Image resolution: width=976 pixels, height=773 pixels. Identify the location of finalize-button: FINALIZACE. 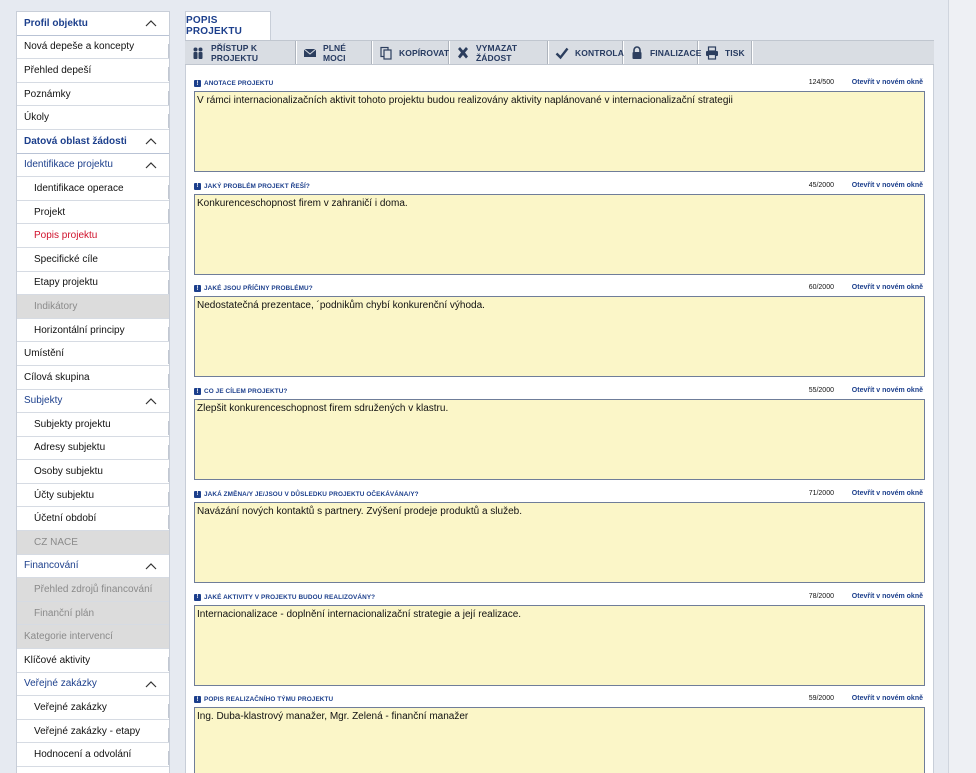
(662, 52).